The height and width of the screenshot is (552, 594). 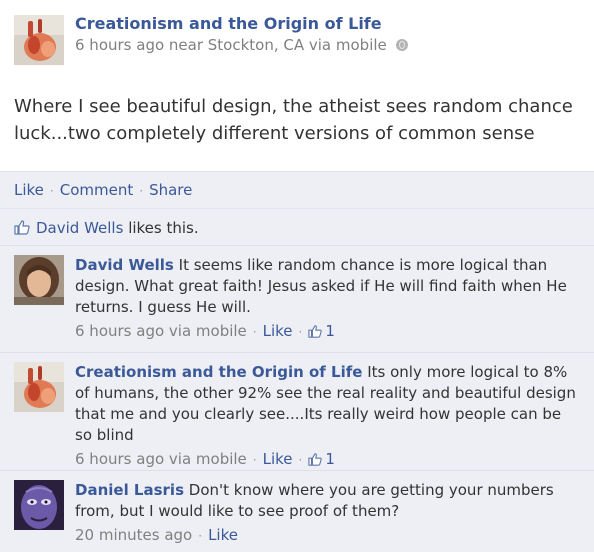 What do you see at coordinates (79, 228) in the screenshot?
I see `liker-name-link: David Wells` at bounding box center [79, 228].